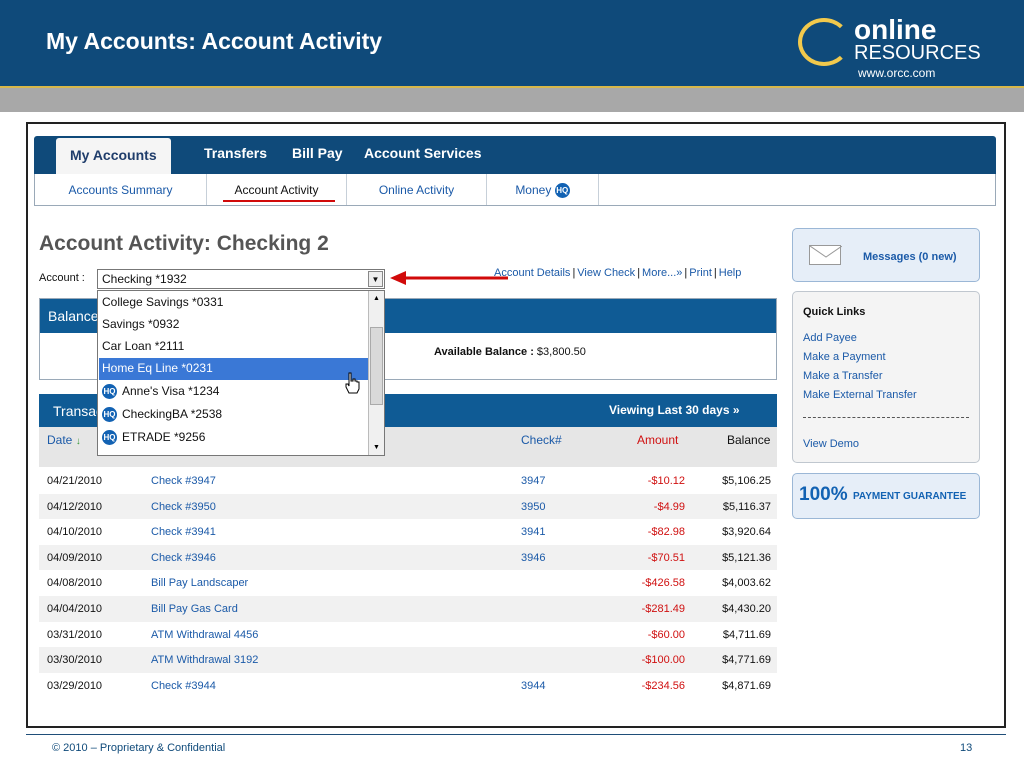  What do you see at coordinates (746, 481) in the screenshot?
I see `row-balance: $5,106.25` at bounding box center [746, 481].